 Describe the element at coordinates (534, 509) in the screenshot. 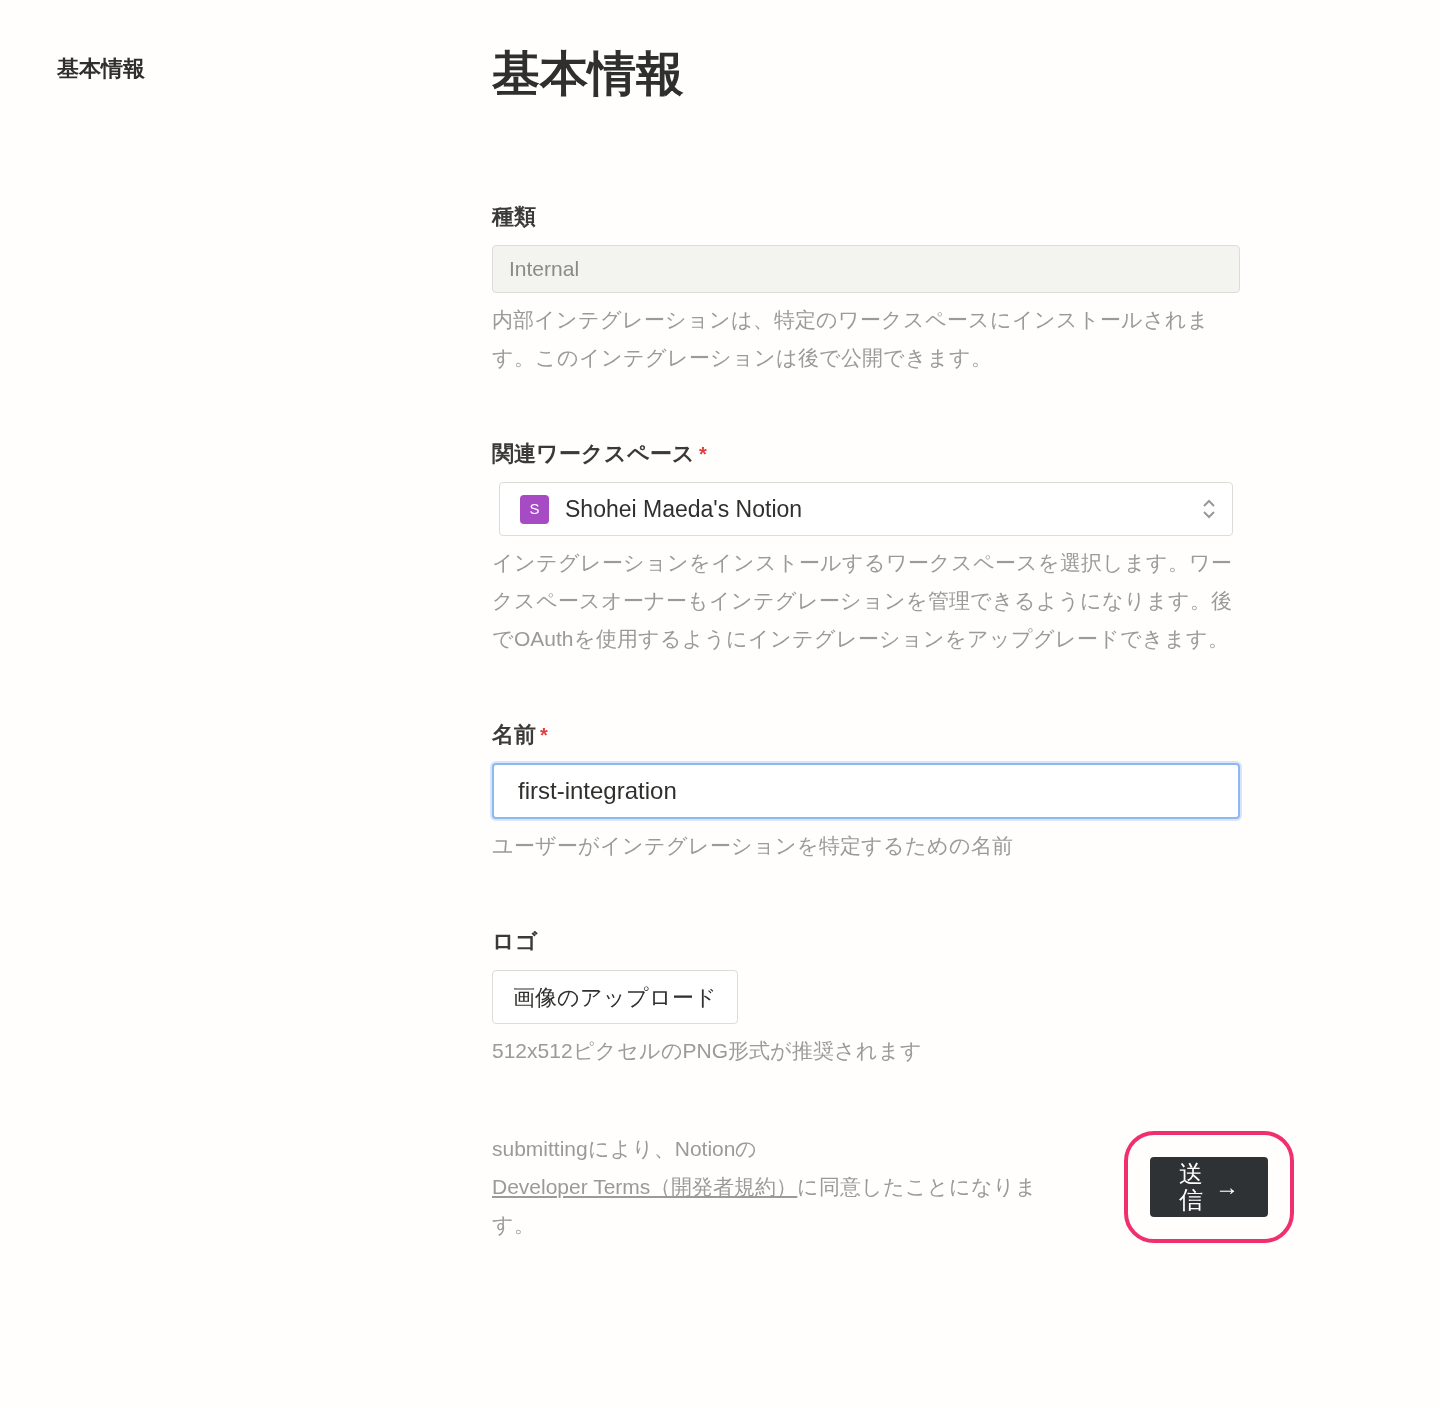

I see `workspace-badge: S` at that location.